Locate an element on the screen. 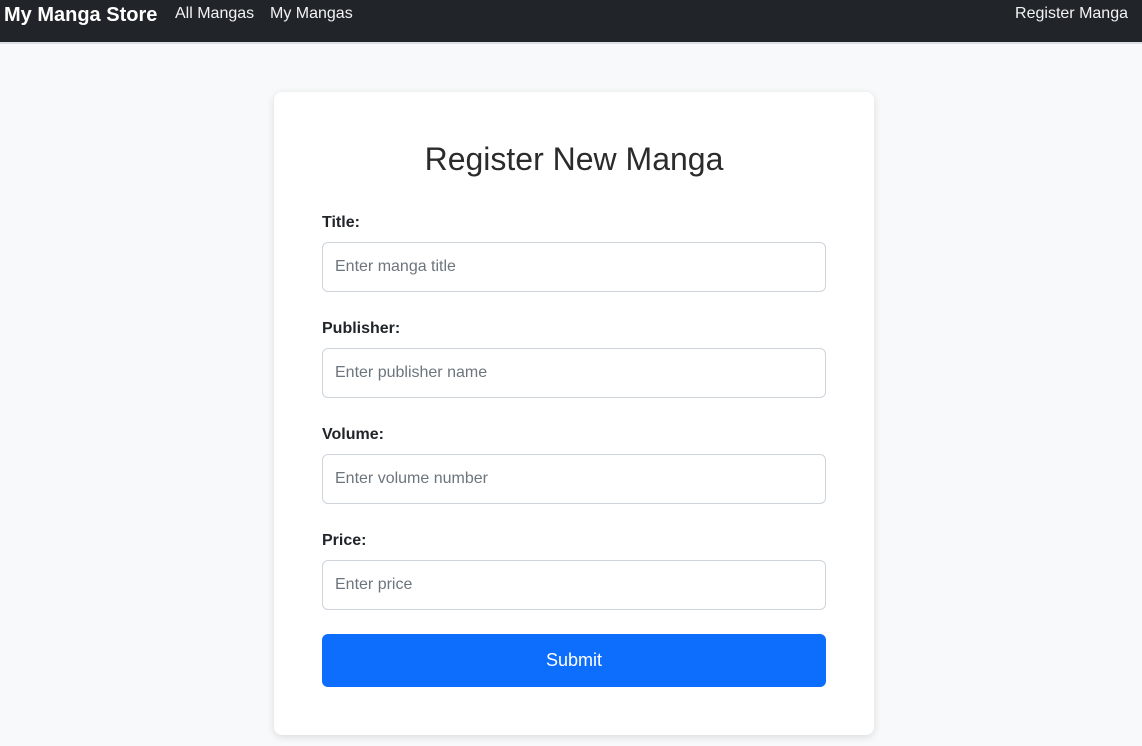 The image size is (1142, 746). price-label: Price: is located at coordinates (344, 540).